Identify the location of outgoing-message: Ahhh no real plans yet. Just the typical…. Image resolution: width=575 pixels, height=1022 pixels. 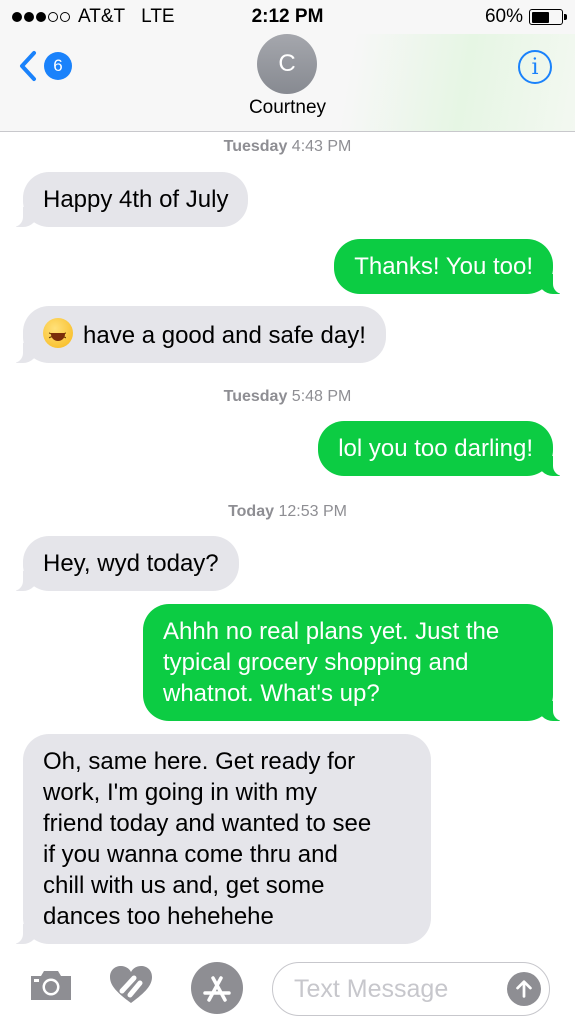
(354, 662).